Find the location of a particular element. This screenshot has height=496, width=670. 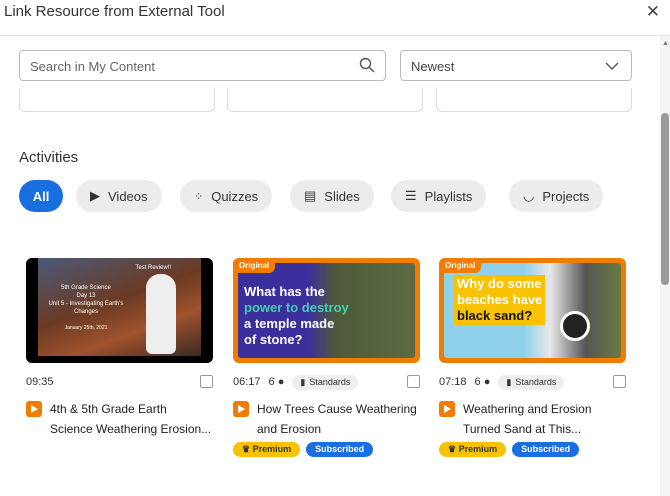

window-title: Link Resource from External Tool is located at coordinates (114, 11).